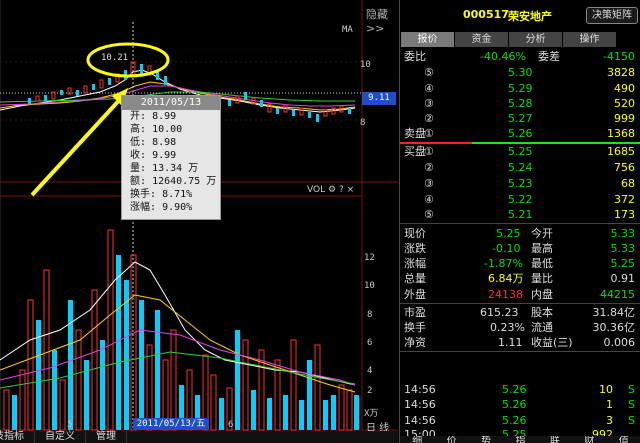 This screenshot has width=640, height=443. Describe the element at coordinates (589, 439) in the screenshot. I see `tab-finance: 财` at that location.